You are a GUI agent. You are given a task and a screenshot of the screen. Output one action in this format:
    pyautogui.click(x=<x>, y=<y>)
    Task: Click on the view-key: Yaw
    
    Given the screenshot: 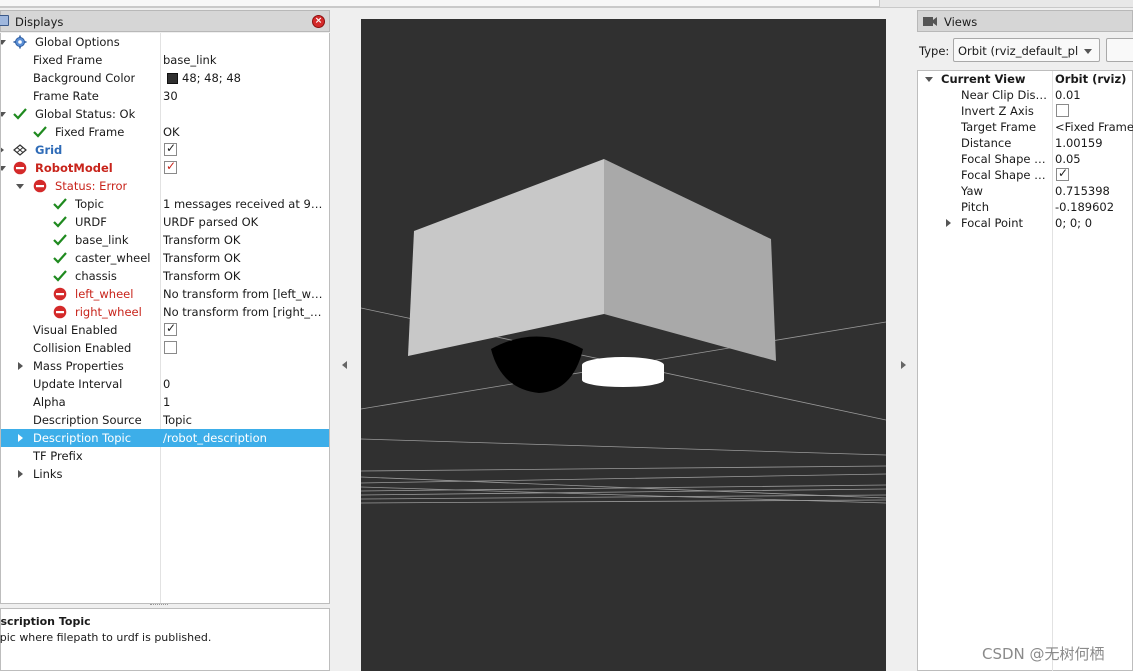 What is the action you would take?
    pyautogui.click(x=972, y=191)
    